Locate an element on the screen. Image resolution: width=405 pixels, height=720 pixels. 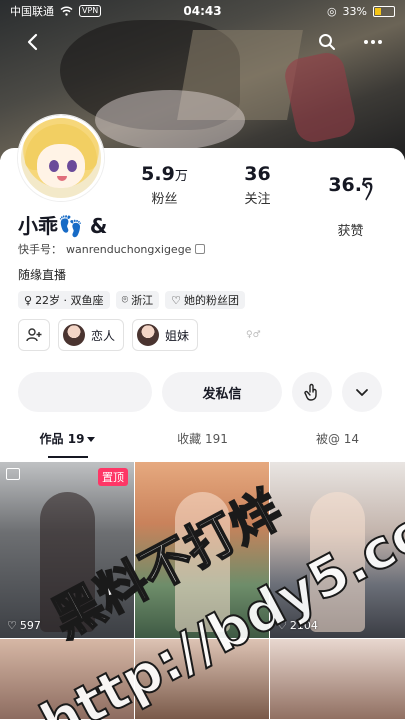
like-count: ♡ 597 is located at coordinates (24, 625).